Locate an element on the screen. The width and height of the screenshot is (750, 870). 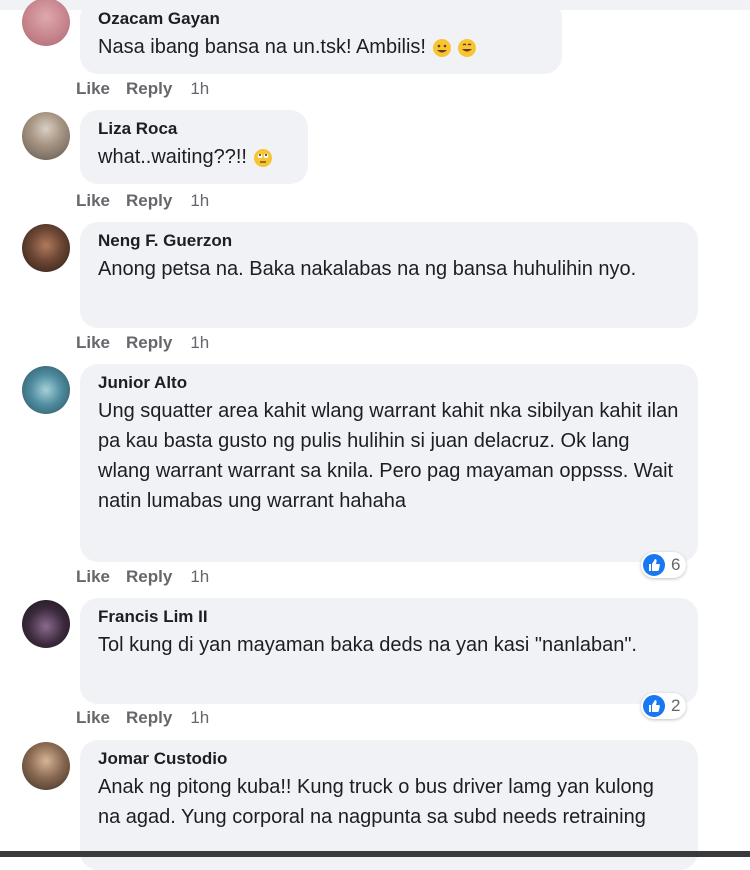
comment-author: Francis Lim II is located at coordinates (389, 617).